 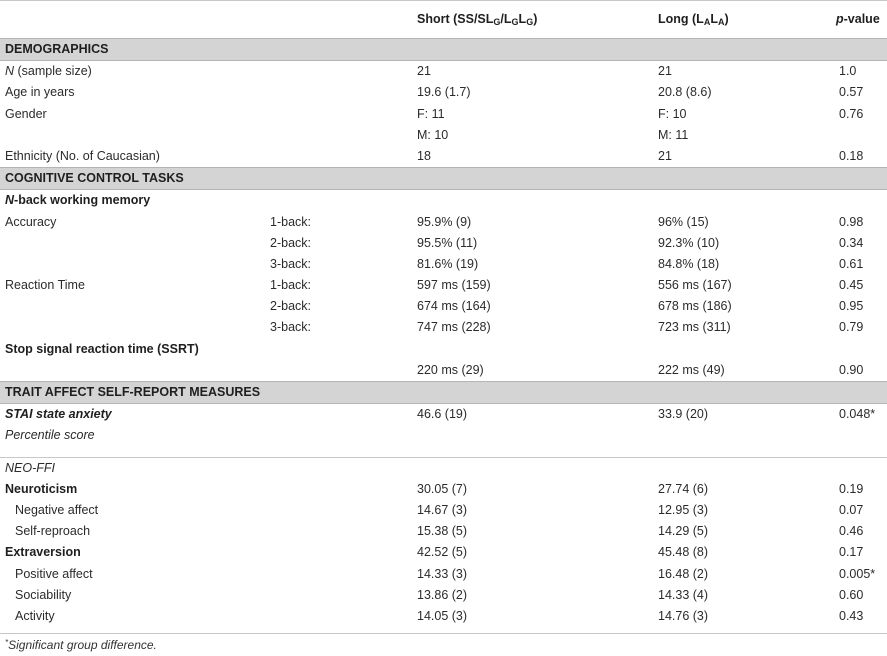 I want to click on row-label: Gender, so click(x=26, y=113).